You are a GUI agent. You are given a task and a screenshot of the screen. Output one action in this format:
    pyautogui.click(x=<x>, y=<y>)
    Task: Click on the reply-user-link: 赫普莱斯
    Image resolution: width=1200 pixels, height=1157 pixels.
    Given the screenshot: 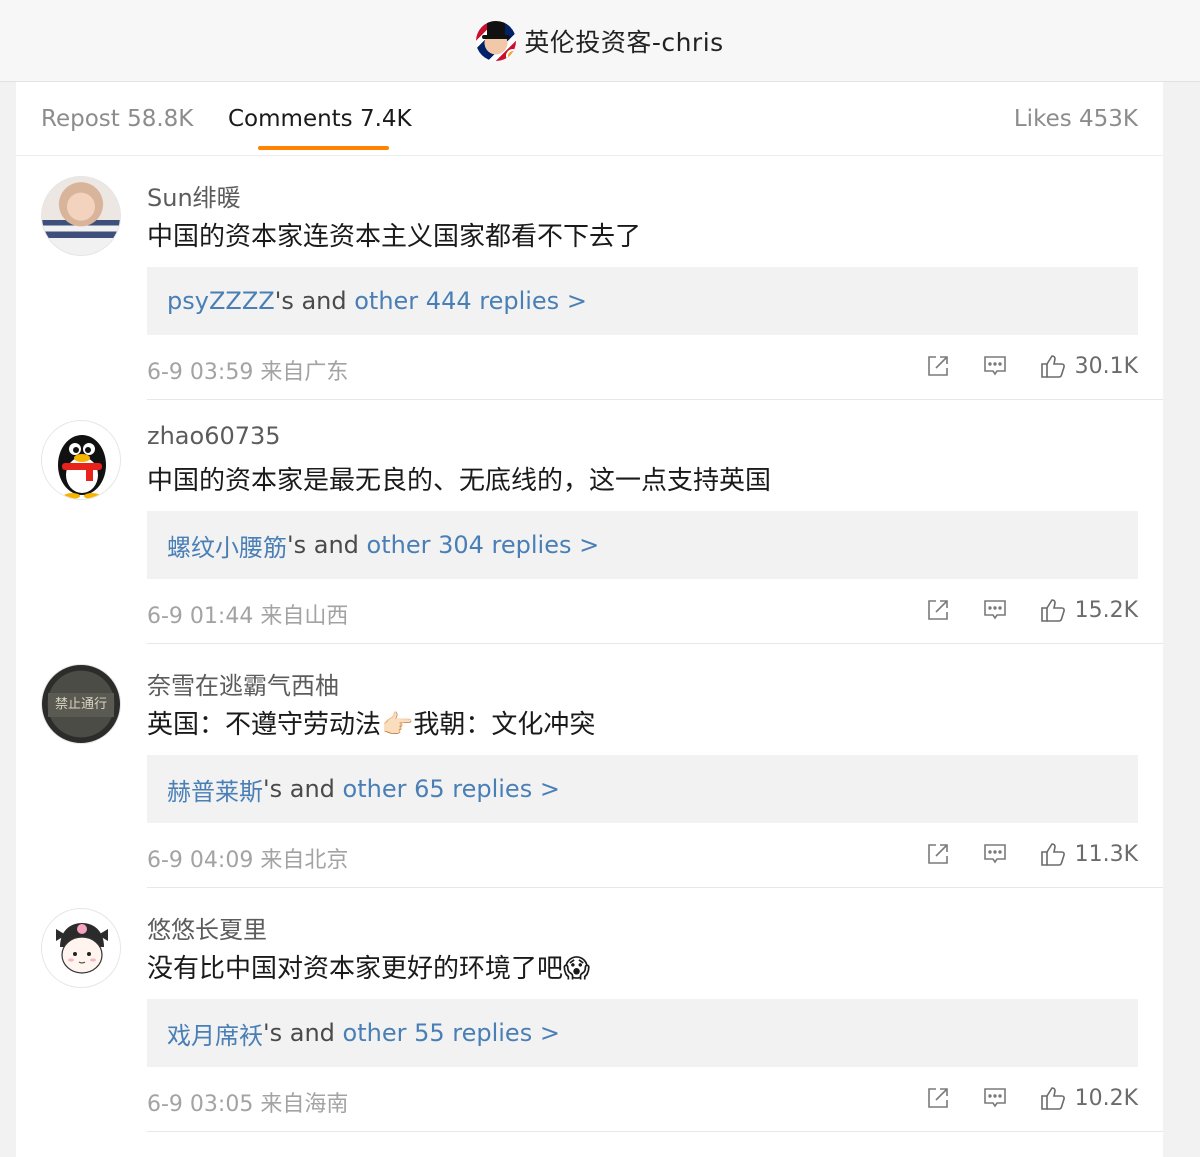 What is the action you would take?
    pyautogui.click(x=215, y=789)
    